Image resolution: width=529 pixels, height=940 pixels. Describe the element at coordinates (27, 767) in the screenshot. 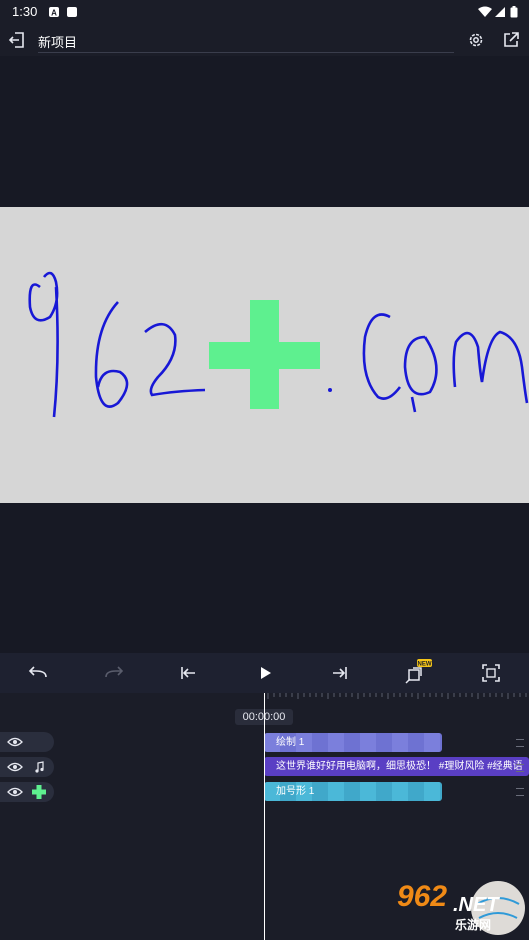

I see `track-header-audio` at that location.